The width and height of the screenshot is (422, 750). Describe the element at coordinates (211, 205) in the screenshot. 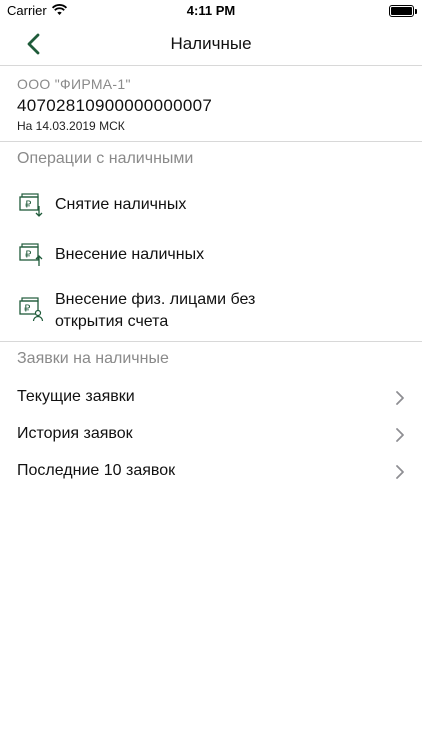

I see `cash-withdraw-item: ₽ Снятие наличных` at that location.